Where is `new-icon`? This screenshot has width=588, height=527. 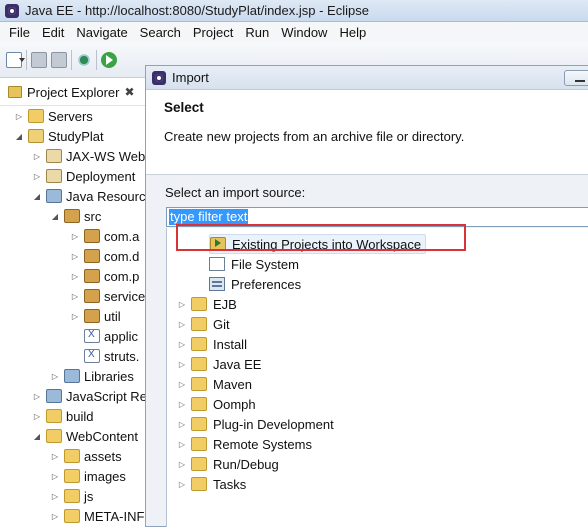 new-icon is located at coordinates (15, 59).